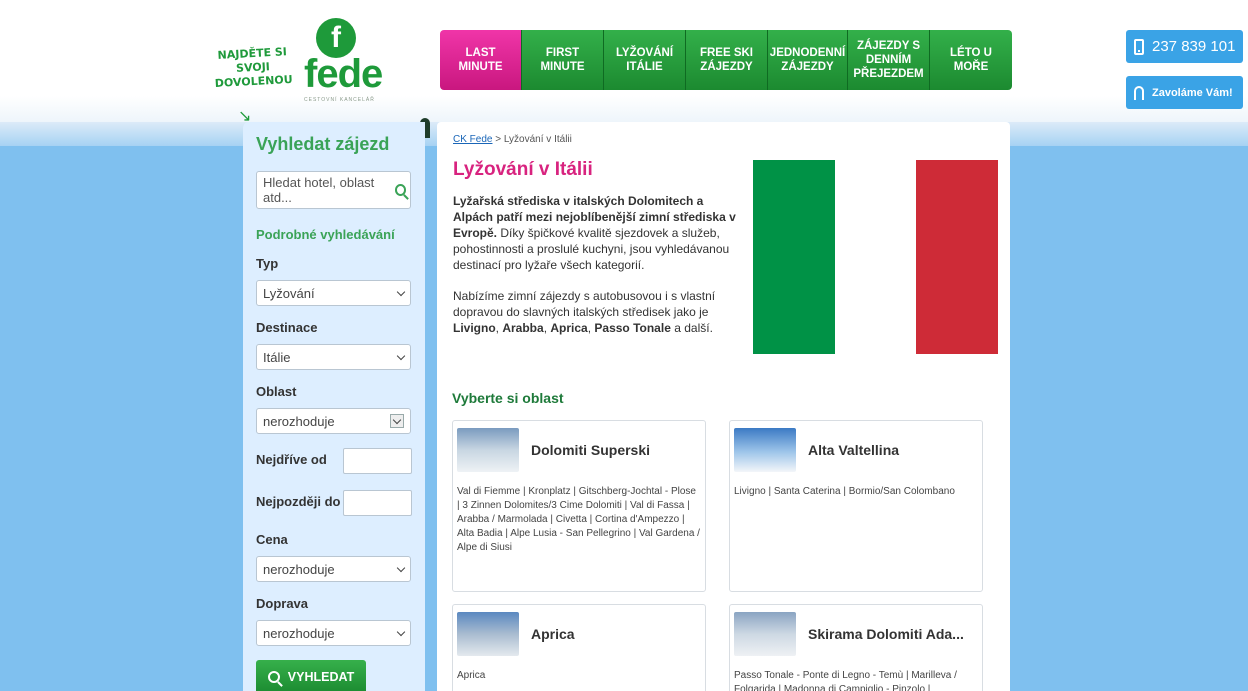  I want to click on nav-first-minute: FIRST MINUTE, so click(563, 60).